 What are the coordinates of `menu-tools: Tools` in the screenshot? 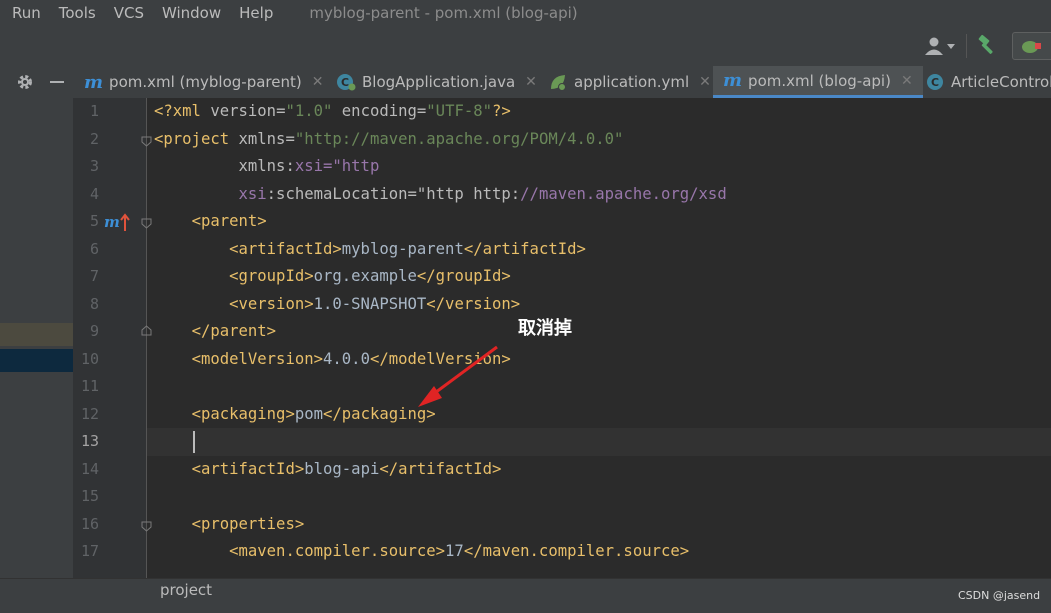 It's located at (77, 13).